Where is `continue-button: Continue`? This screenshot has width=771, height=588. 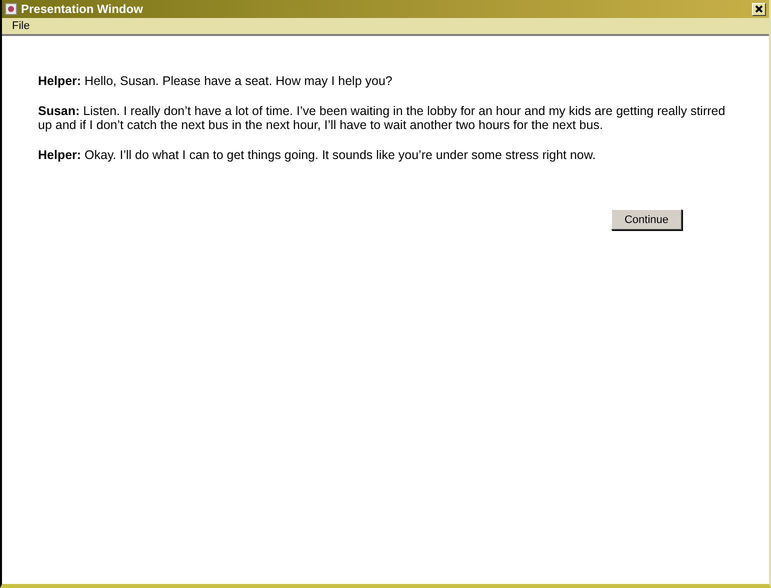
continue-button: Continue is located at coordinates (646, 219).